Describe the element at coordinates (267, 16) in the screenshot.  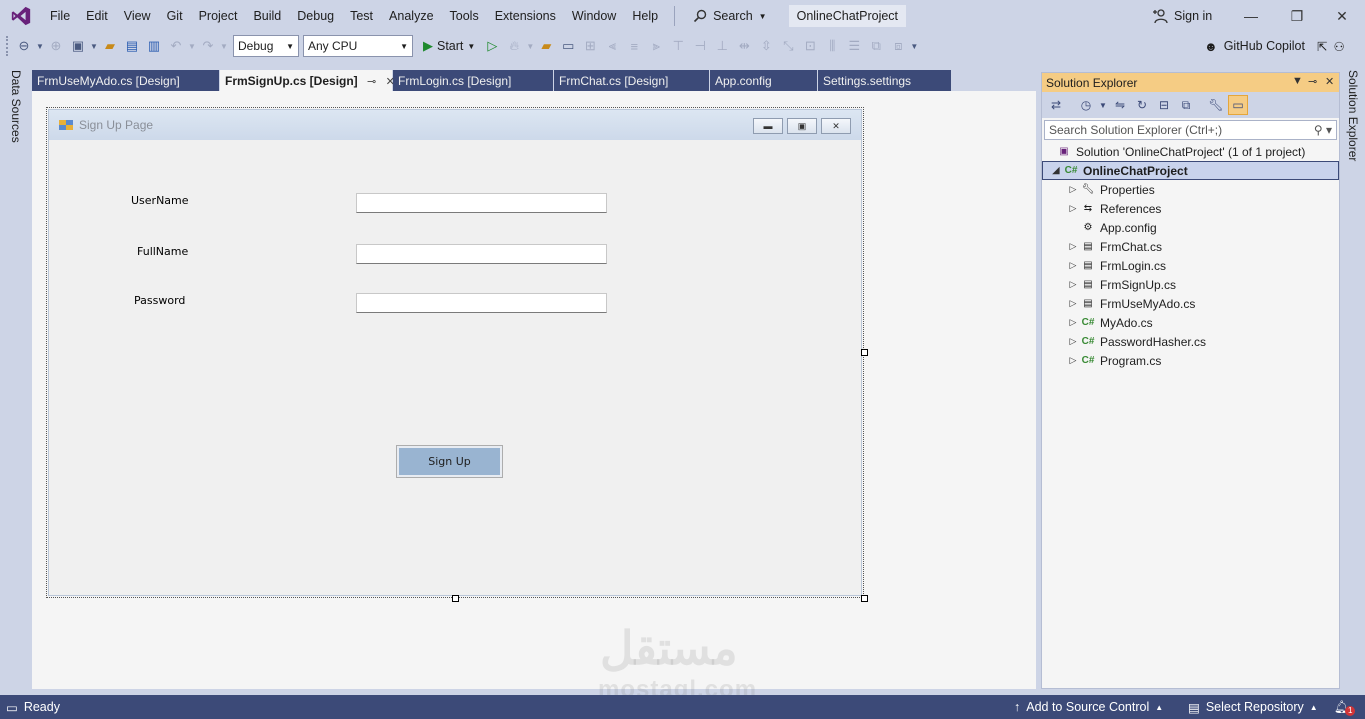
I see `menu-build: Build` at that location.